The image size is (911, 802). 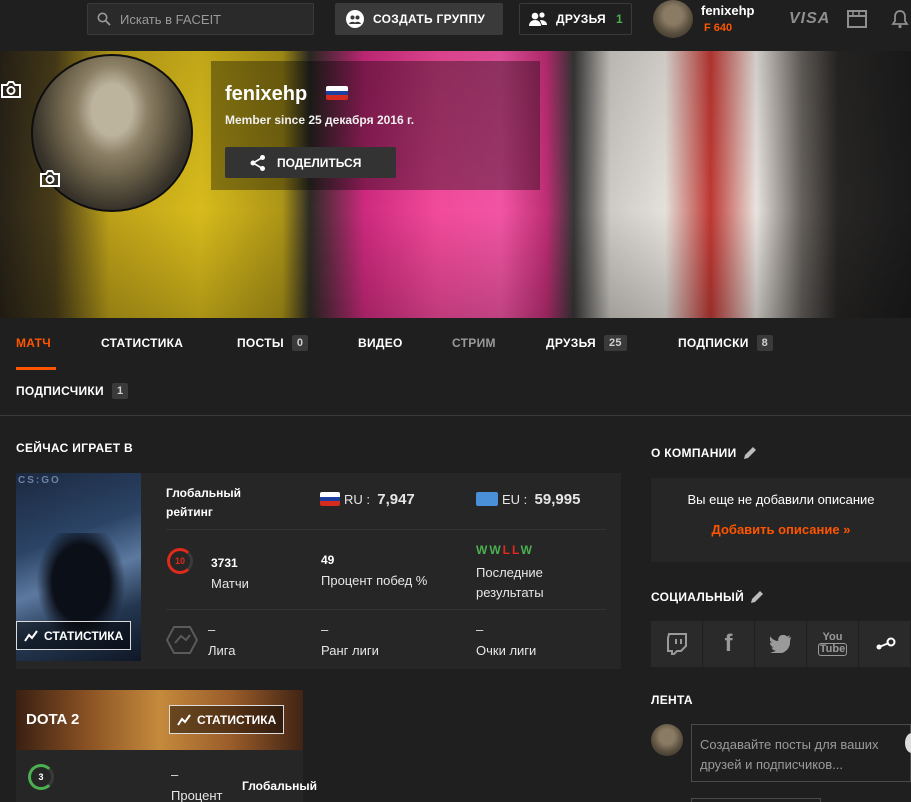 What do you see at coordinates (325, 629) in the screenshot?
I see `league-rank-value: –` at bounding box center [325, 629].